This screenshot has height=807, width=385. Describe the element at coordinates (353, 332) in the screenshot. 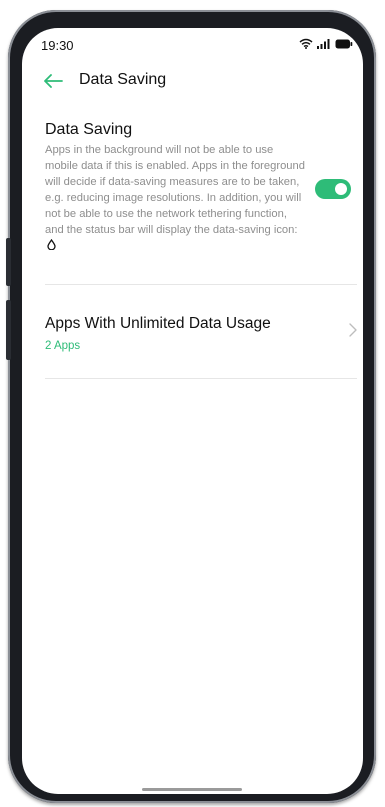

I see `chevron-right-icon` at that location.